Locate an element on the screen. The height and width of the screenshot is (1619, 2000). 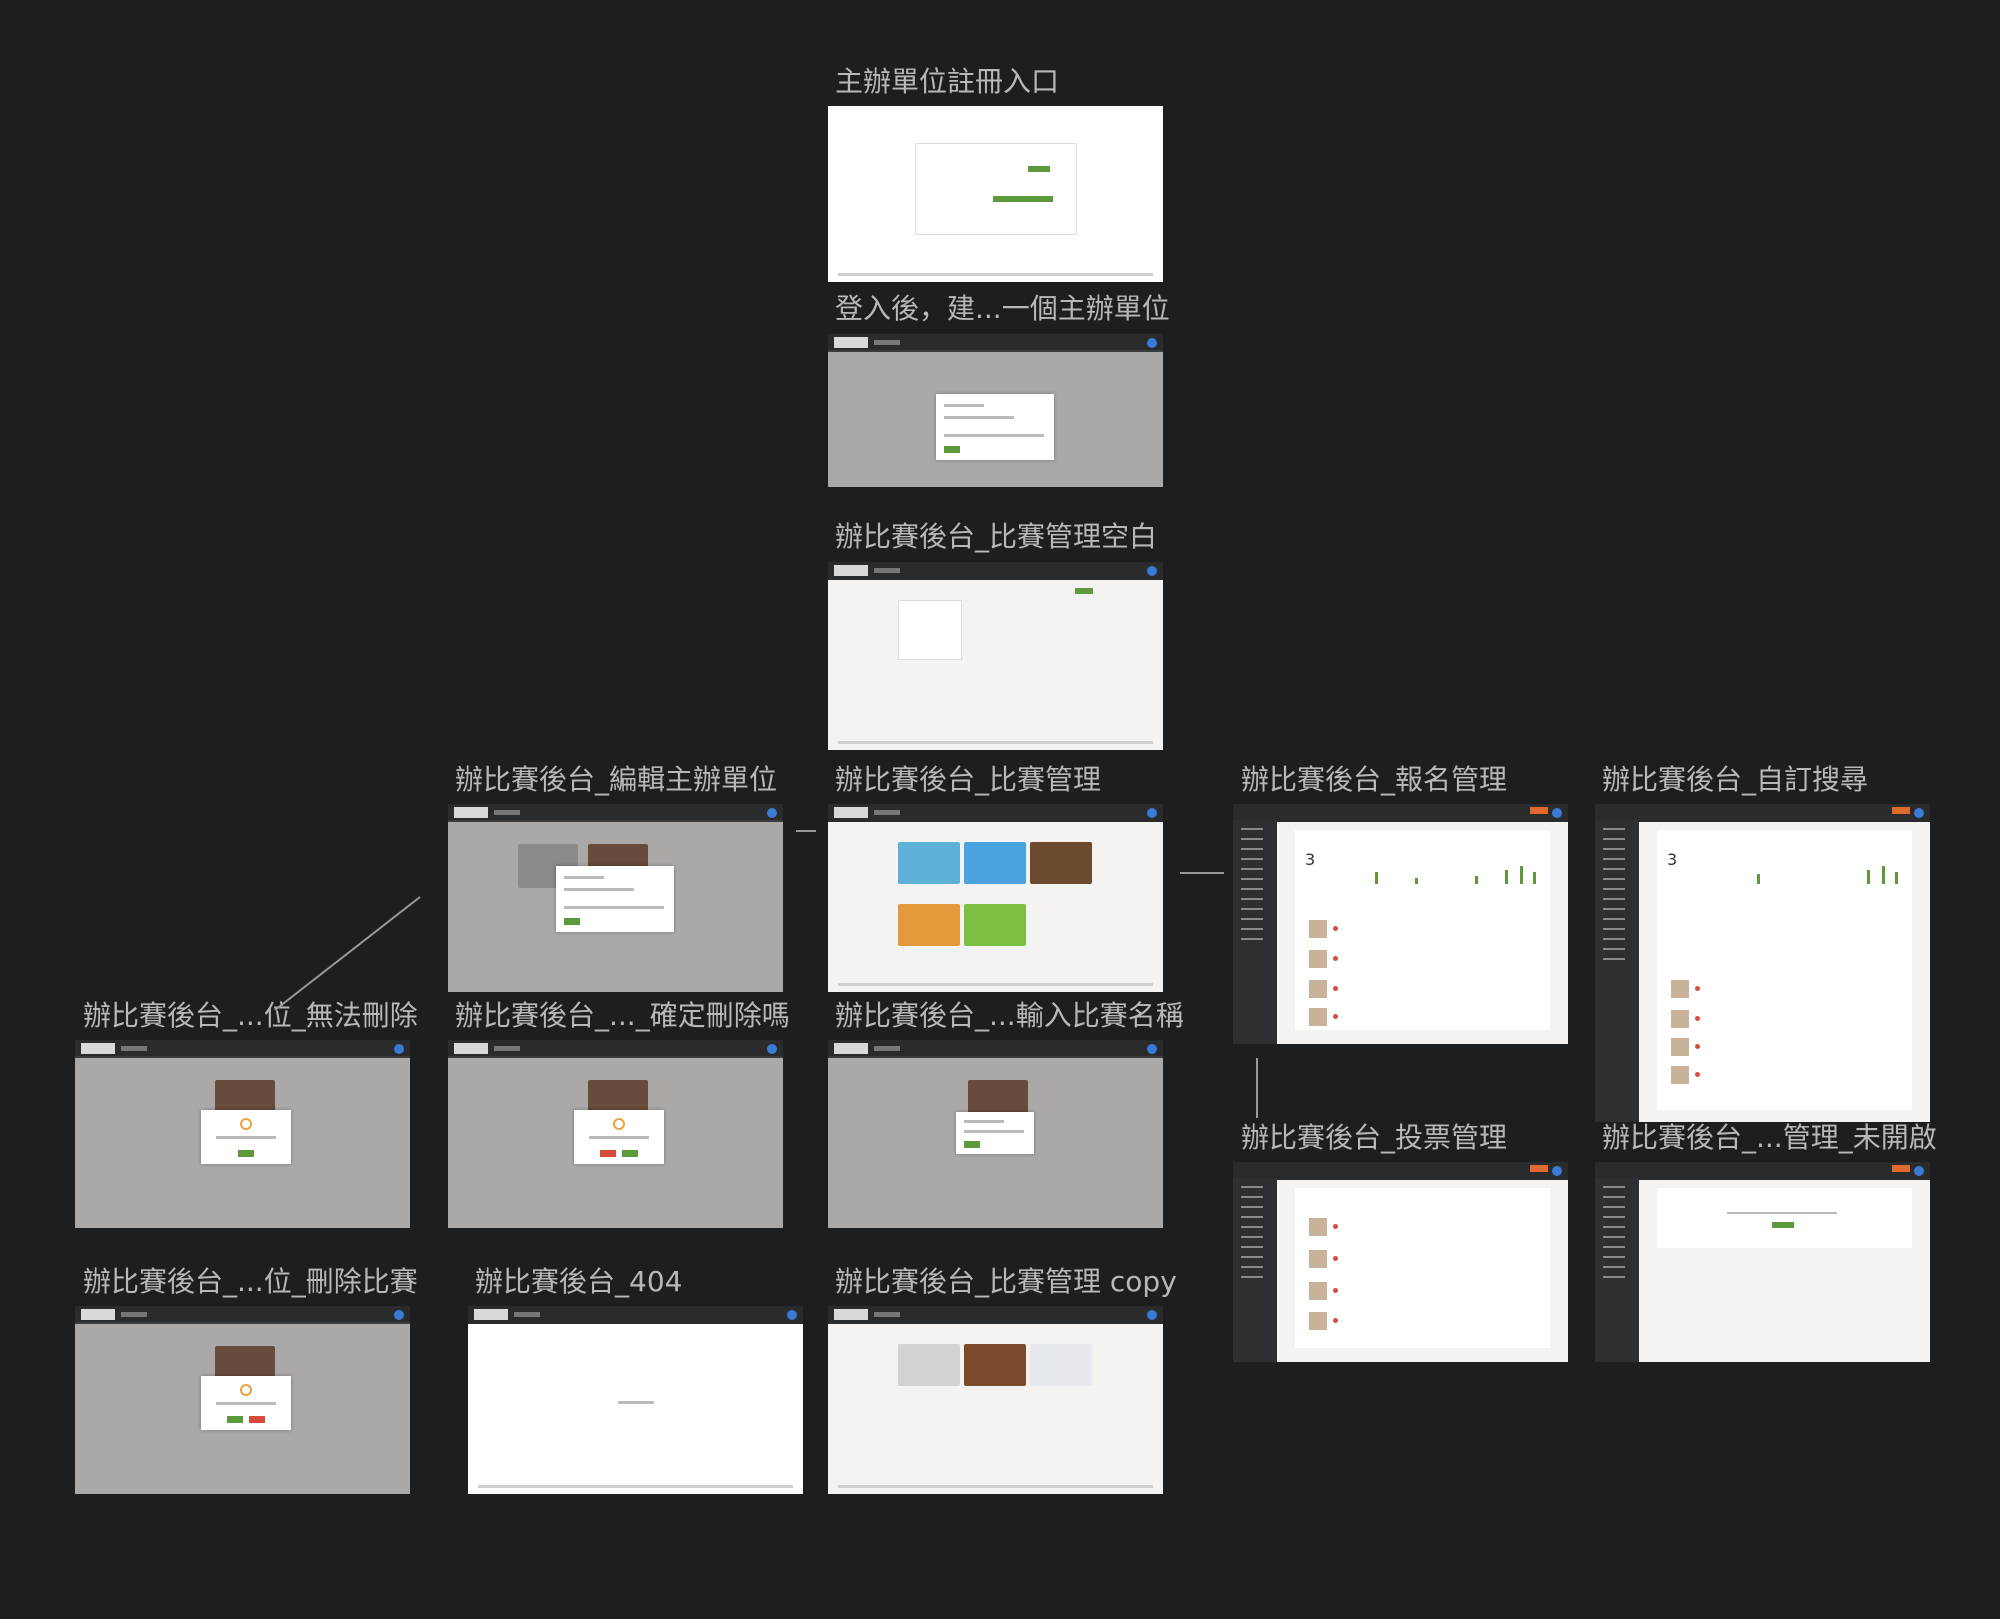
flow-line is located at coordinates (347, 953).